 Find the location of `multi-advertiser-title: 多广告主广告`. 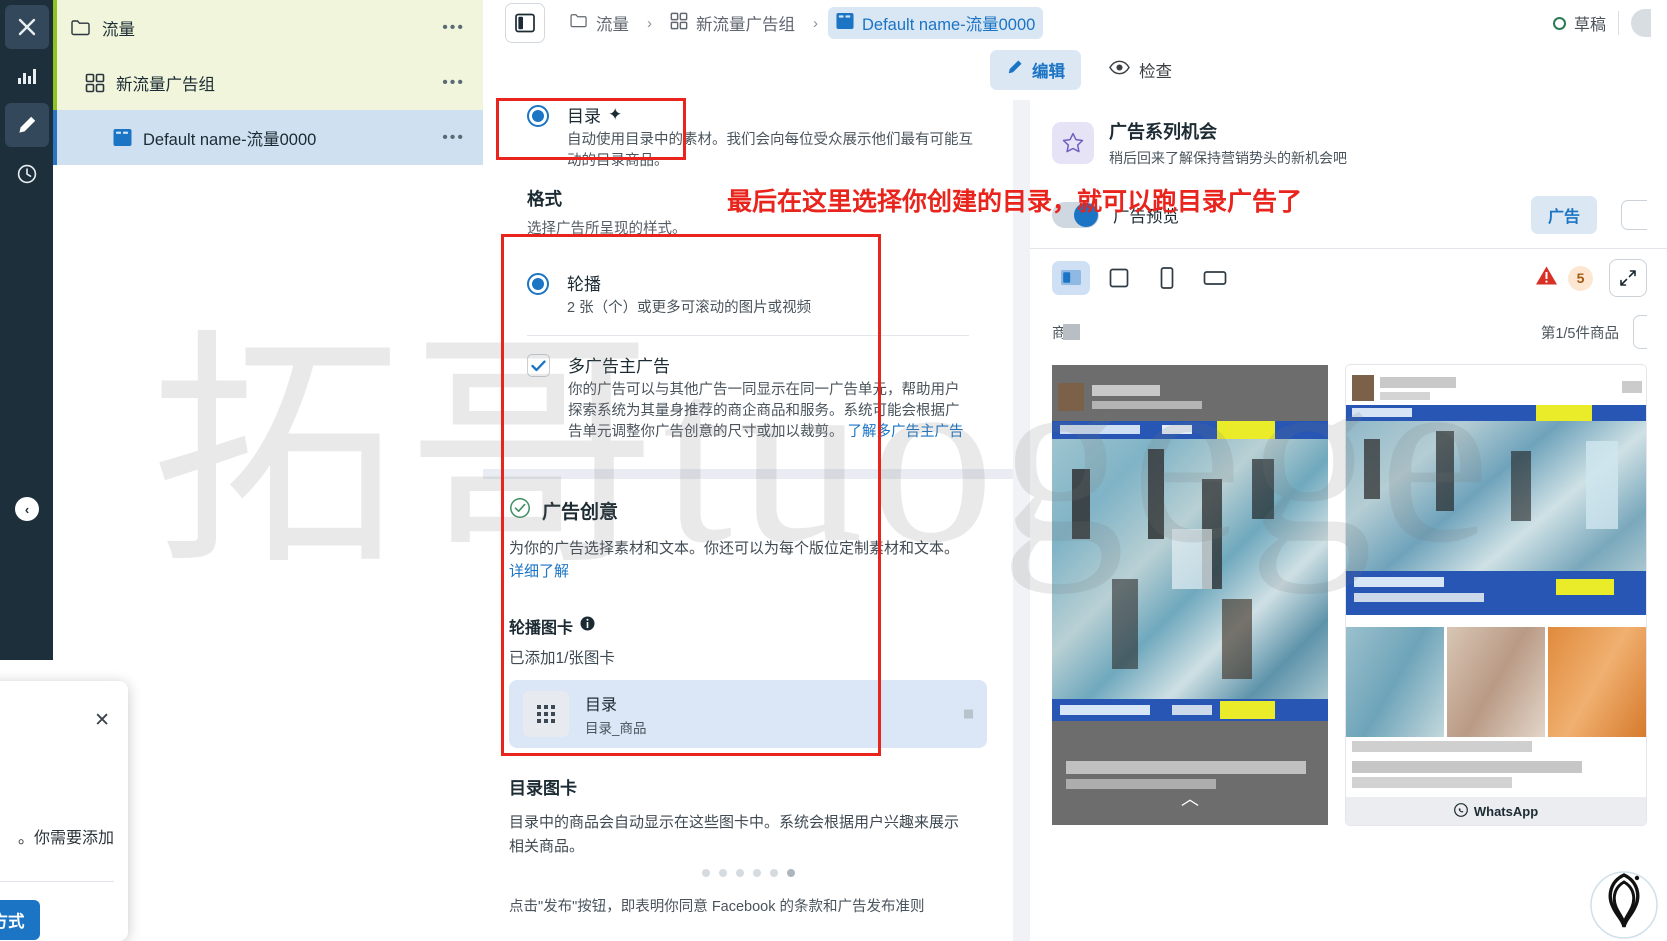

multi-advertiser-title: 多广告主广告 is located at coordinates (619, 367).